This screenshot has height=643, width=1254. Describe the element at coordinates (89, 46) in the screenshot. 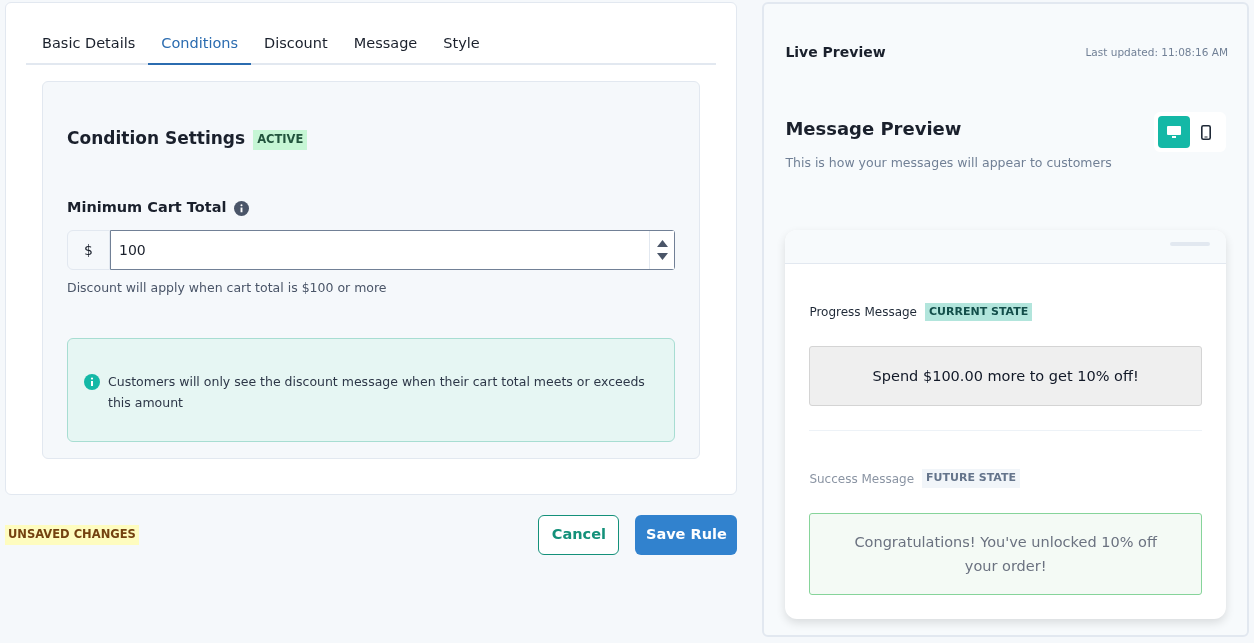

I see `tab: Basic Details` at that location.